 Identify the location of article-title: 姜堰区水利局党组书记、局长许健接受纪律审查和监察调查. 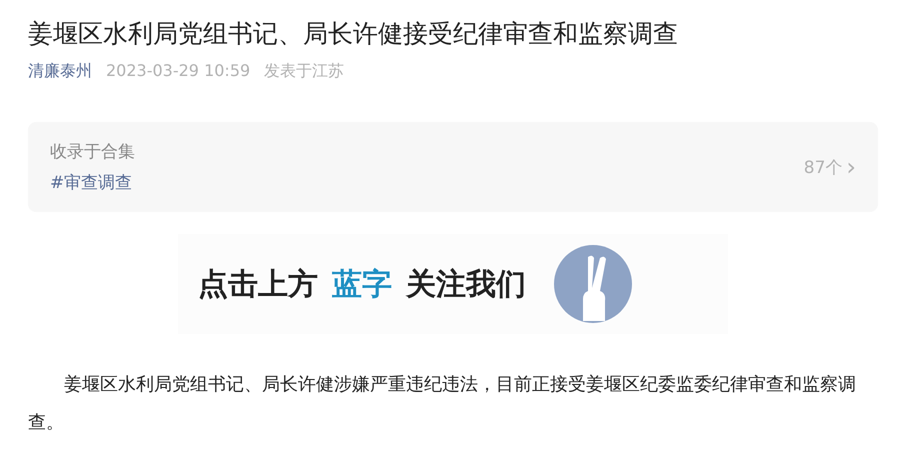
(353, 34).